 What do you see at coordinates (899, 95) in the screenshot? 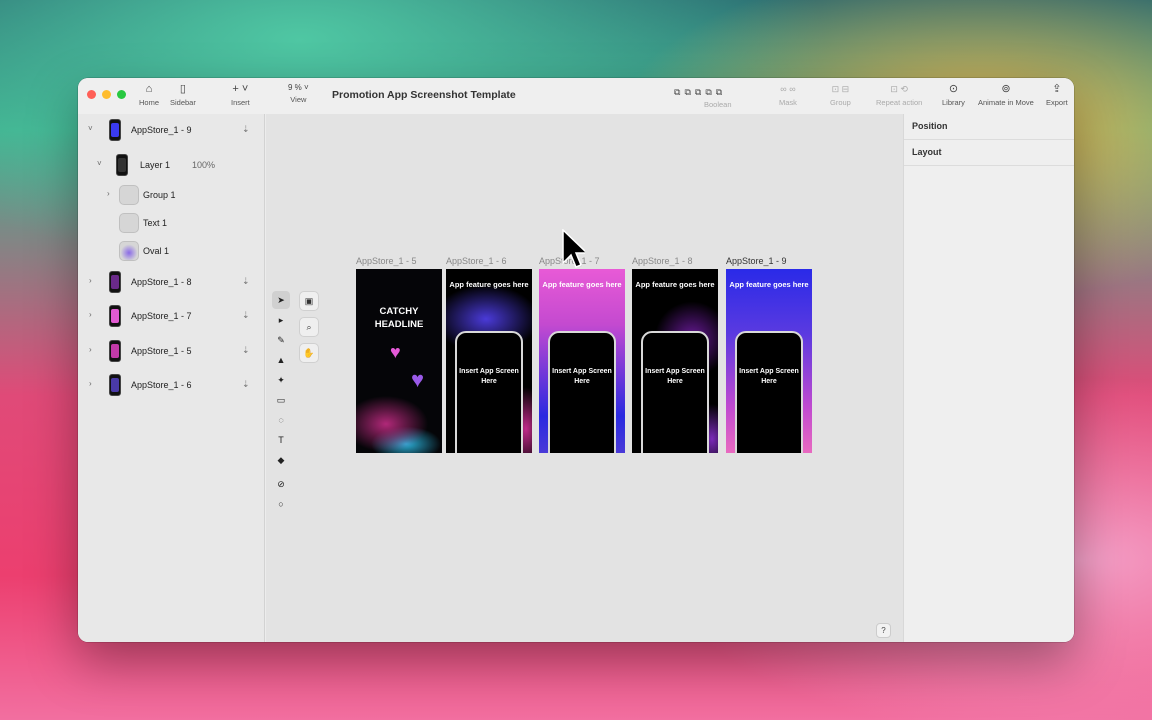
I see `repeat-action-button: ⊡ ⟲ Repeat action` at bounding box center [899, 95].